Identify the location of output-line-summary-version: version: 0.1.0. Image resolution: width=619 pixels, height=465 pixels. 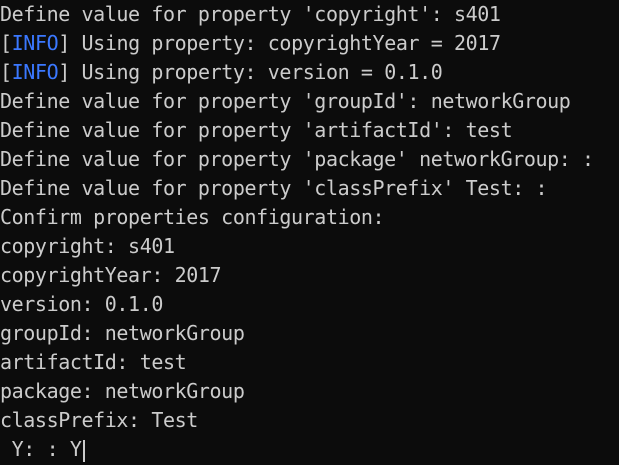
(81, 304).